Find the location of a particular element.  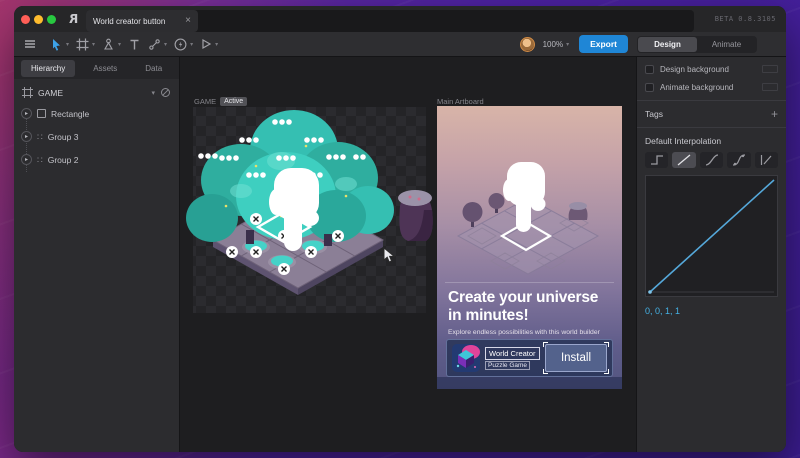

file-tab-title: World creator button is located at coordinates (129, 21).